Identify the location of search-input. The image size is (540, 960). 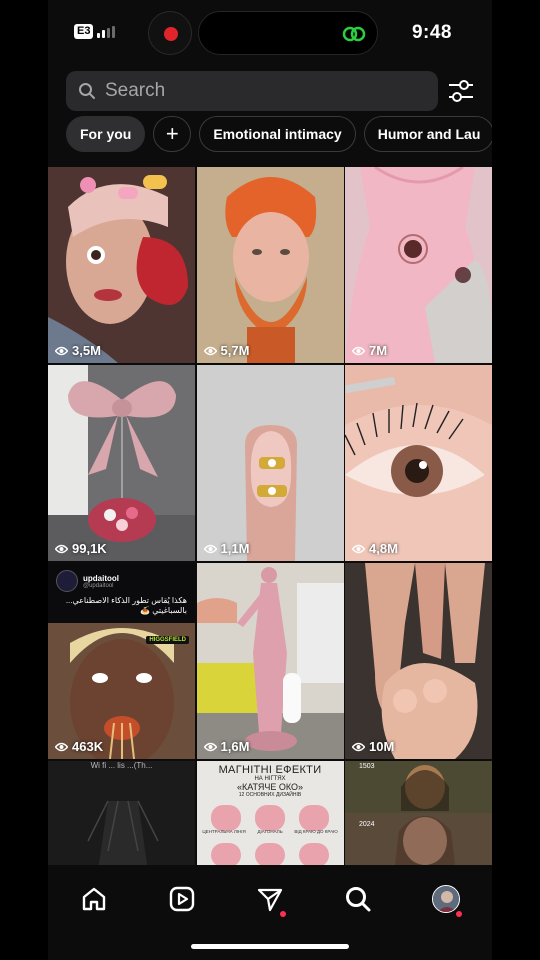
(255, 91).